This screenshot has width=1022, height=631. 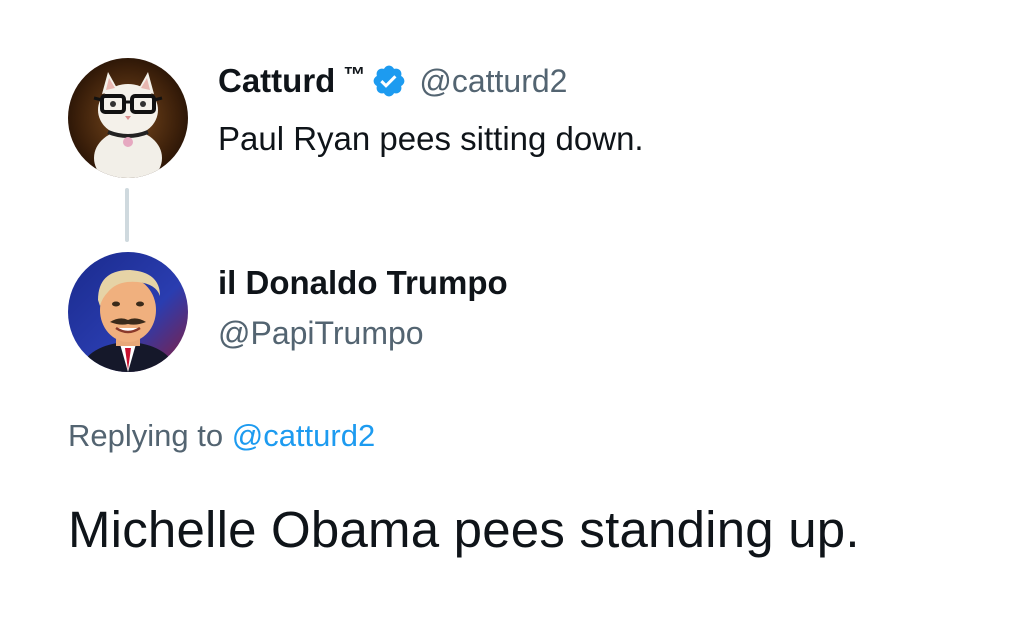 I want to click on papitrumpo-avatar, so click(x=128, y=312).